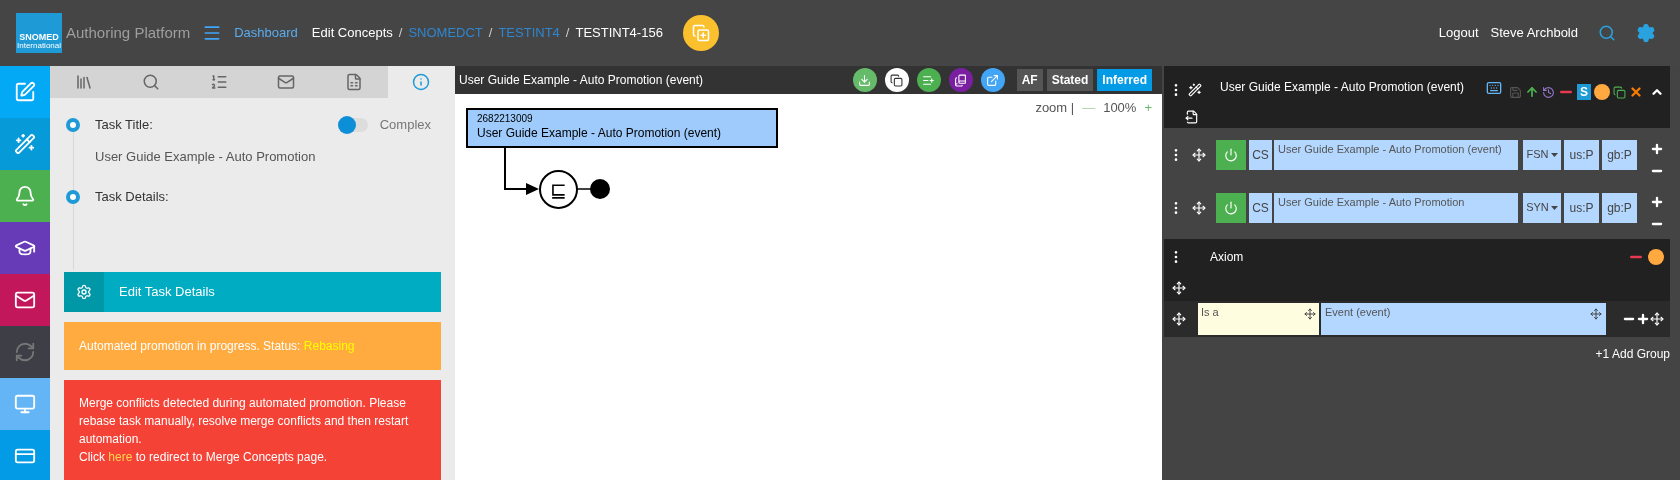  What do you see at coordinates (266, 33) in the screenshot?
I see `dashboard-link: Dashboard` at bounding box center [266, 33].